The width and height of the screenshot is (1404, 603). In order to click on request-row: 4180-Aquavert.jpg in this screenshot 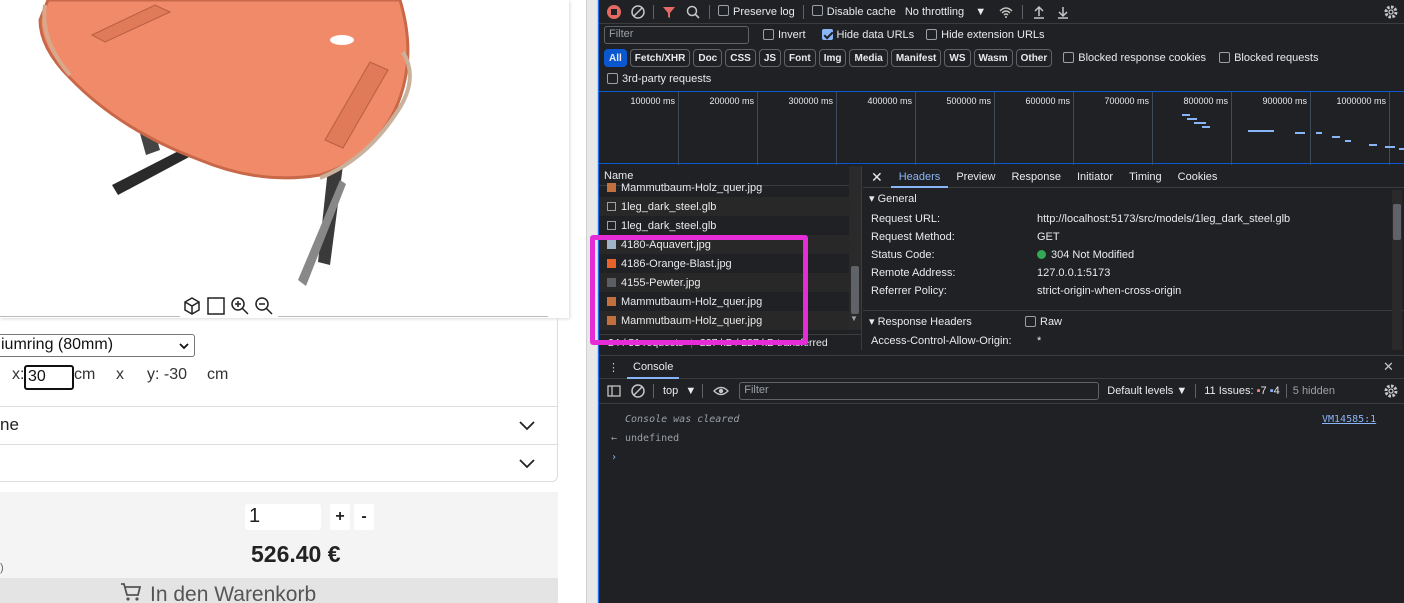, I will do `click(730, 244)`.